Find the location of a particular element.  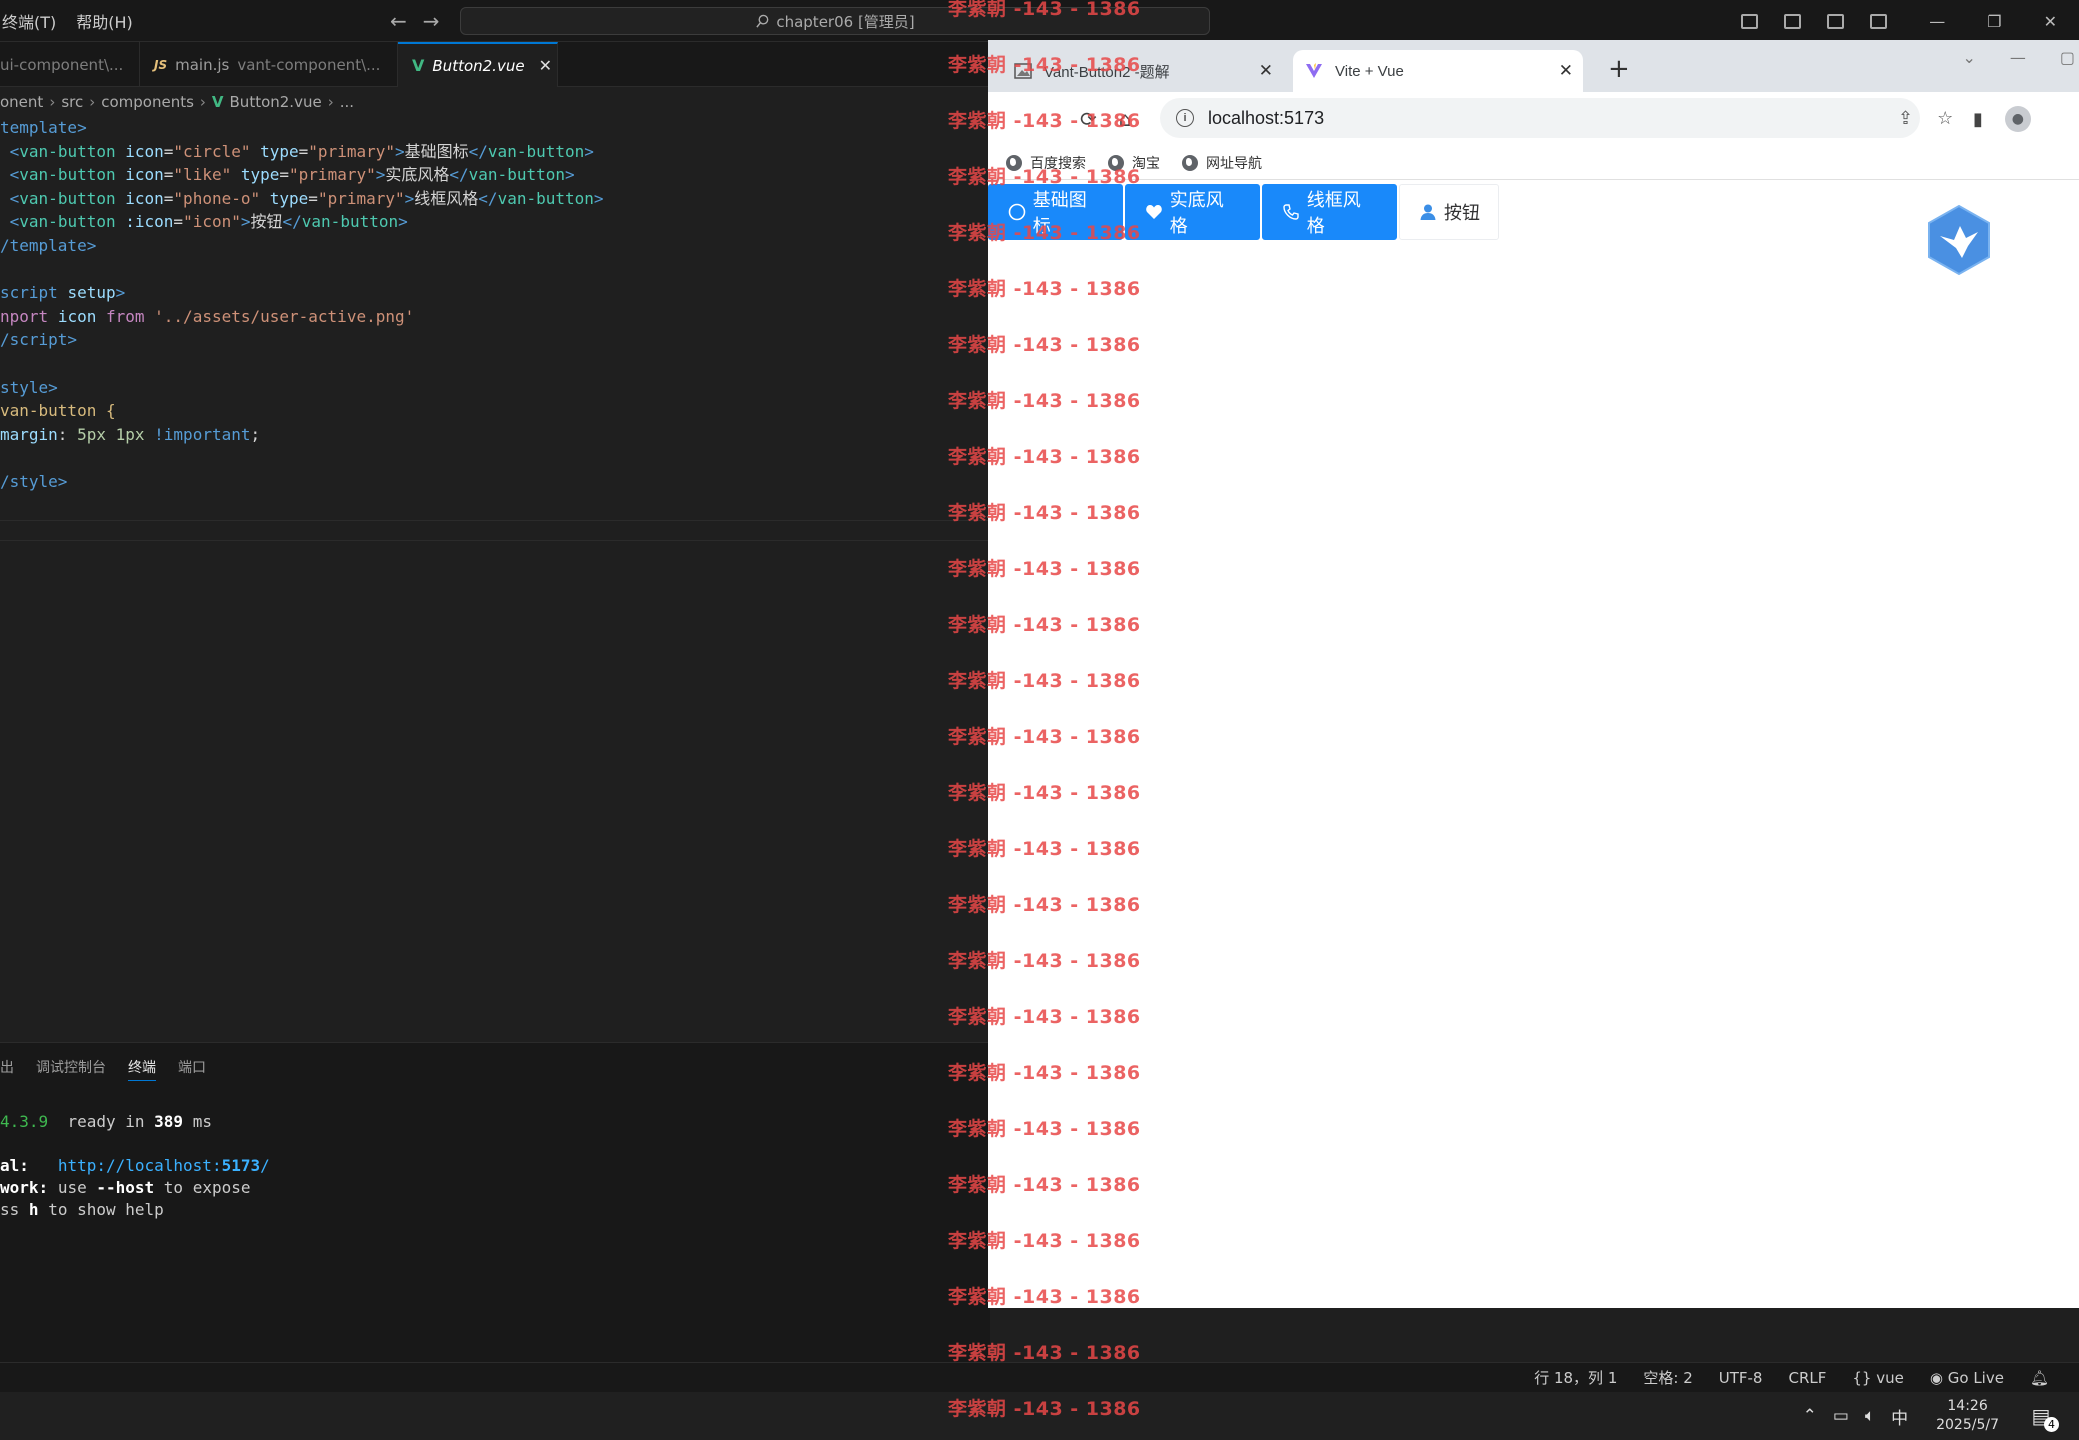

profile-avatar-icon: ● is located at coordinates (2017, 119).